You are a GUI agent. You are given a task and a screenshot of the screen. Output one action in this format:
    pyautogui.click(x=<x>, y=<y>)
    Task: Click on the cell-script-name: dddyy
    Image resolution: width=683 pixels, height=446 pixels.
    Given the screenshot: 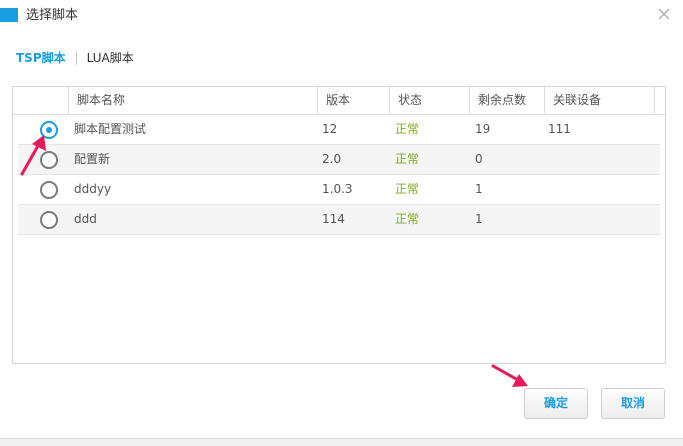 What is the action you would take?
    pyautogui.click(x=93, y=189)
    